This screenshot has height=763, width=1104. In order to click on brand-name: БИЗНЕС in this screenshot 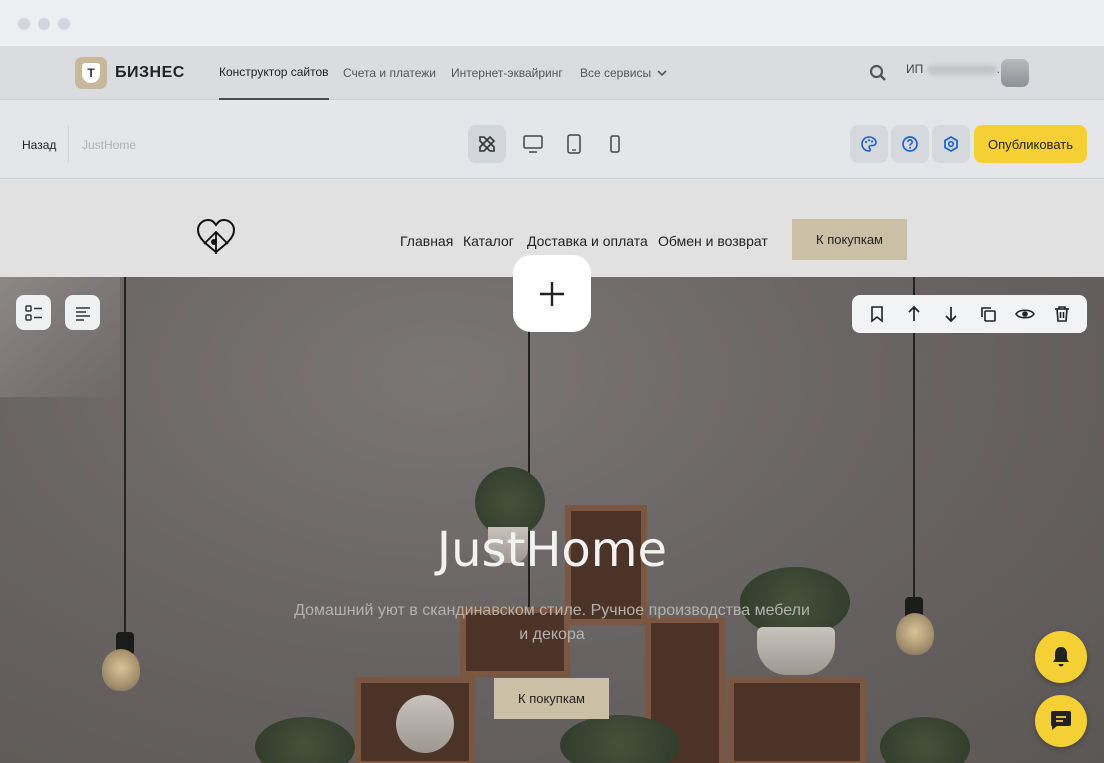, I will do `click(150, 72)`.